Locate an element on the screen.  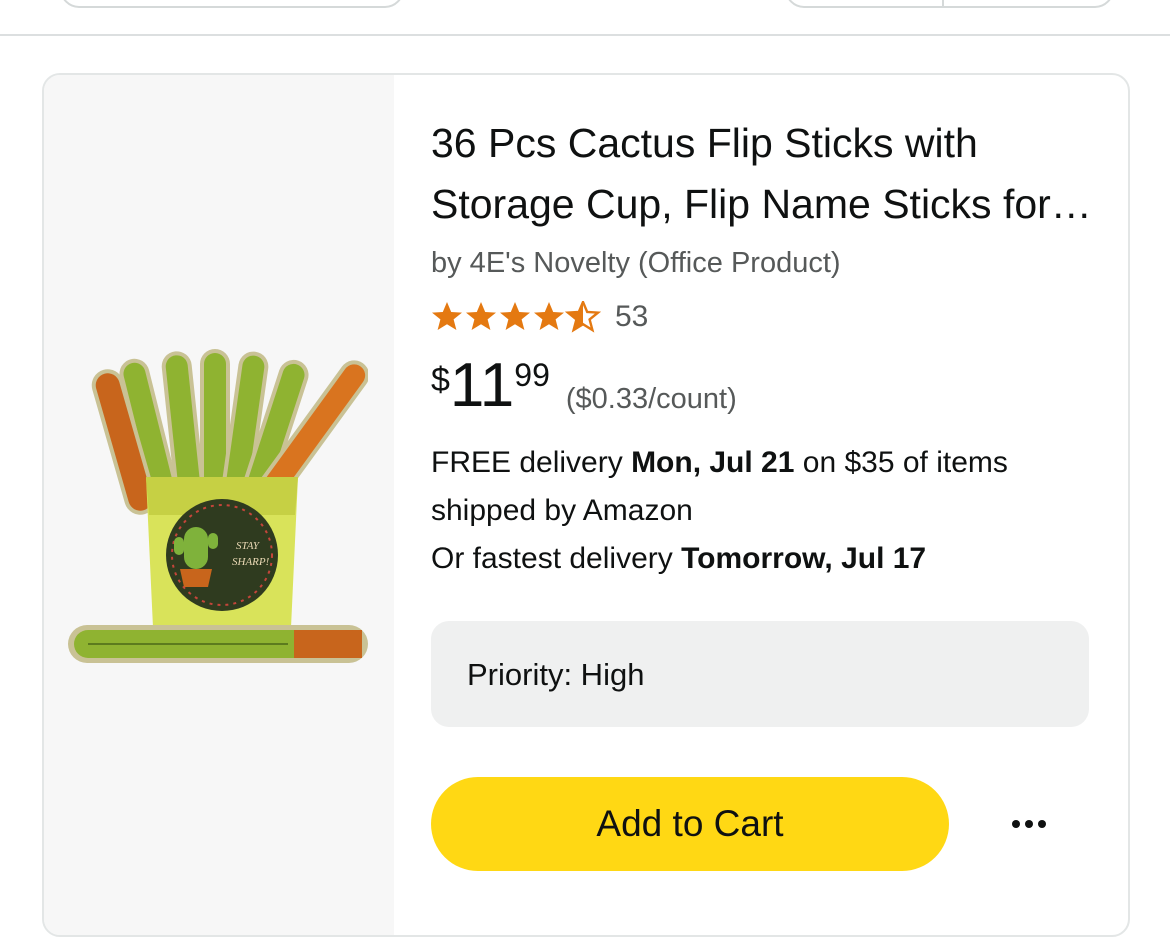
top-toolbar is located at coordinates (585, 18).